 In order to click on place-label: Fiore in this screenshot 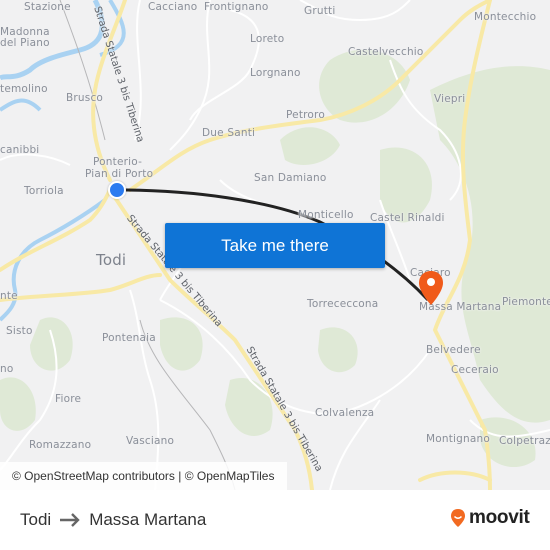, I will do `click(68, 399)`.